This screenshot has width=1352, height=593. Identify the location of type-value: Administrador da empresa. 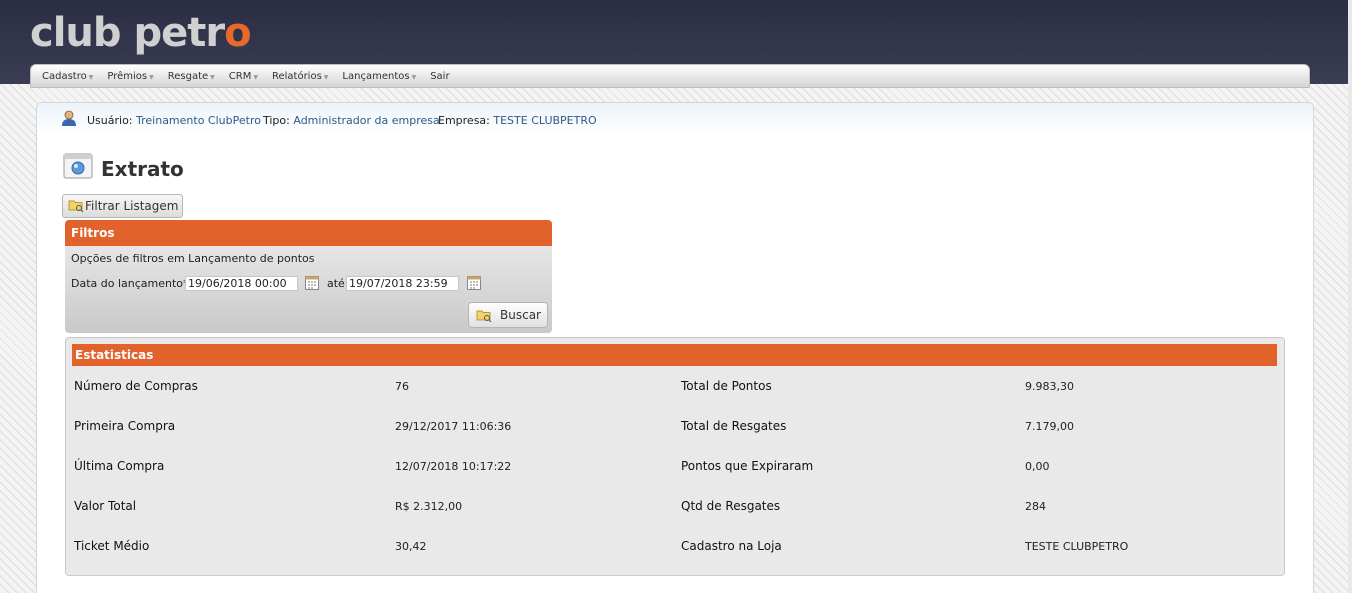
(366, 120).